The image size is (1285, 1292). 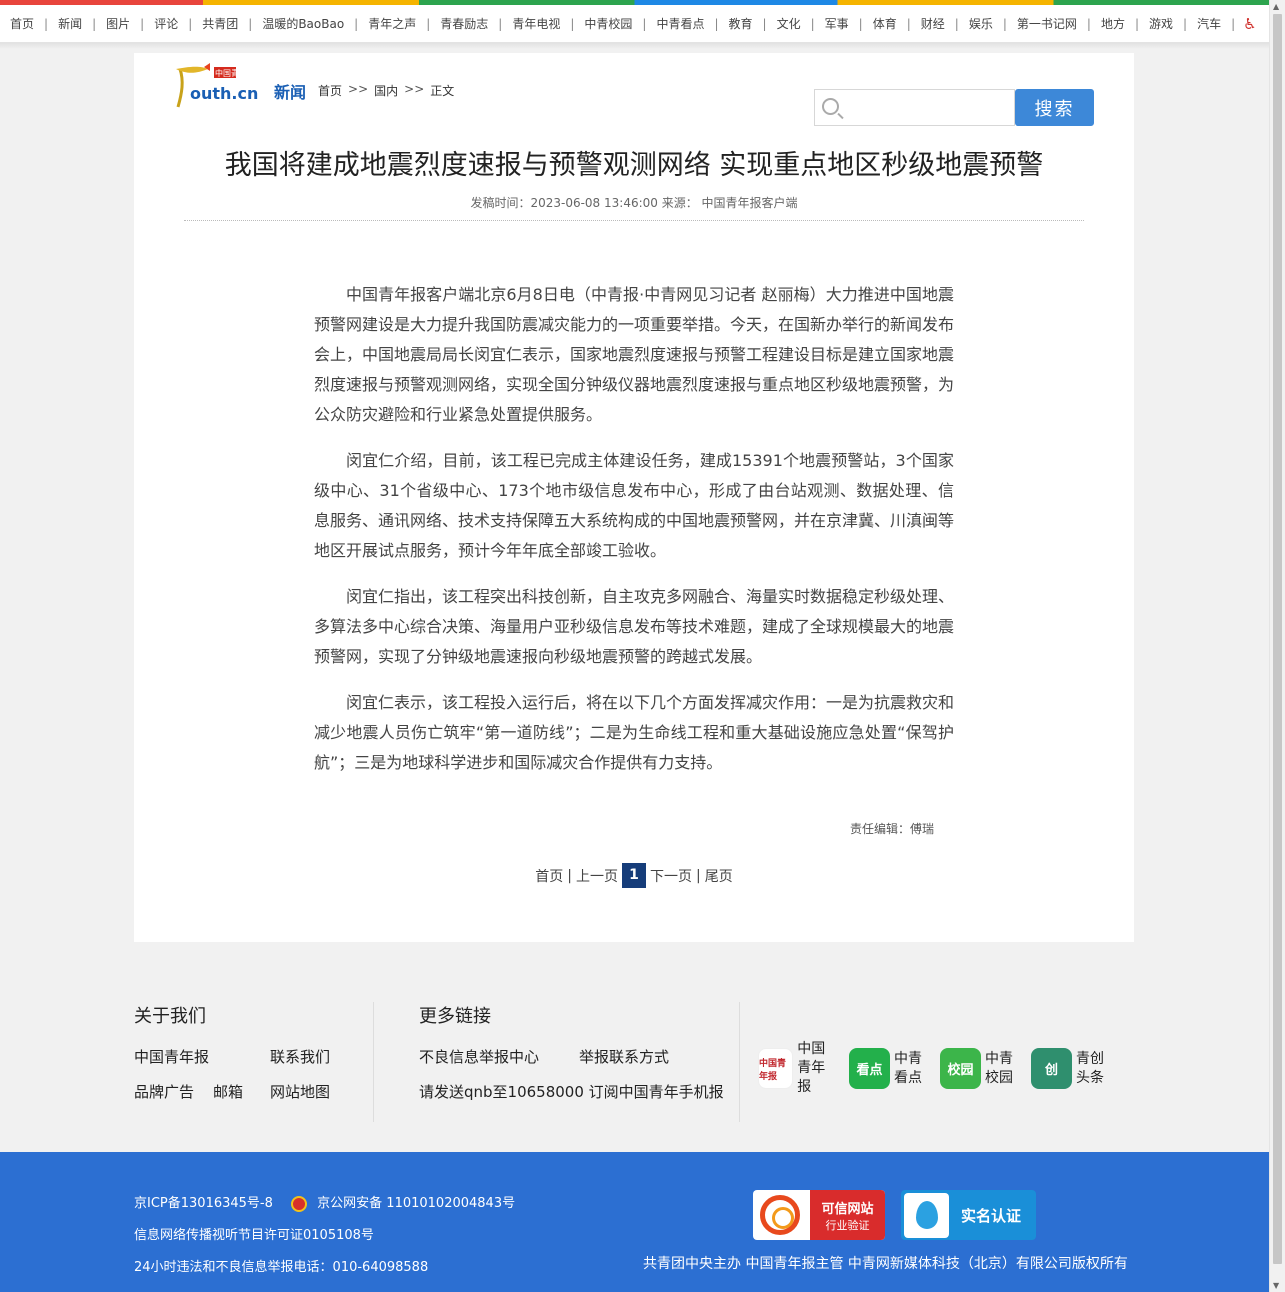 I want to click on nav-item: 共青团 |, so click(x=222, y=23).